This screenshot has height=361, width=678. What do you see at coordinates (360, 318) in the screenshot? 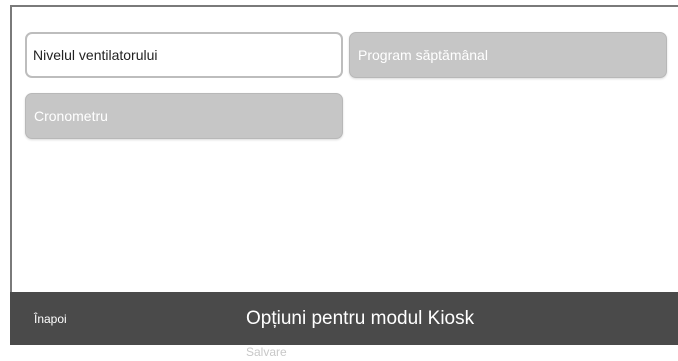
I see `page-title: Opțiuni pentru modul Kiosk` at bounding box center [360, 318].